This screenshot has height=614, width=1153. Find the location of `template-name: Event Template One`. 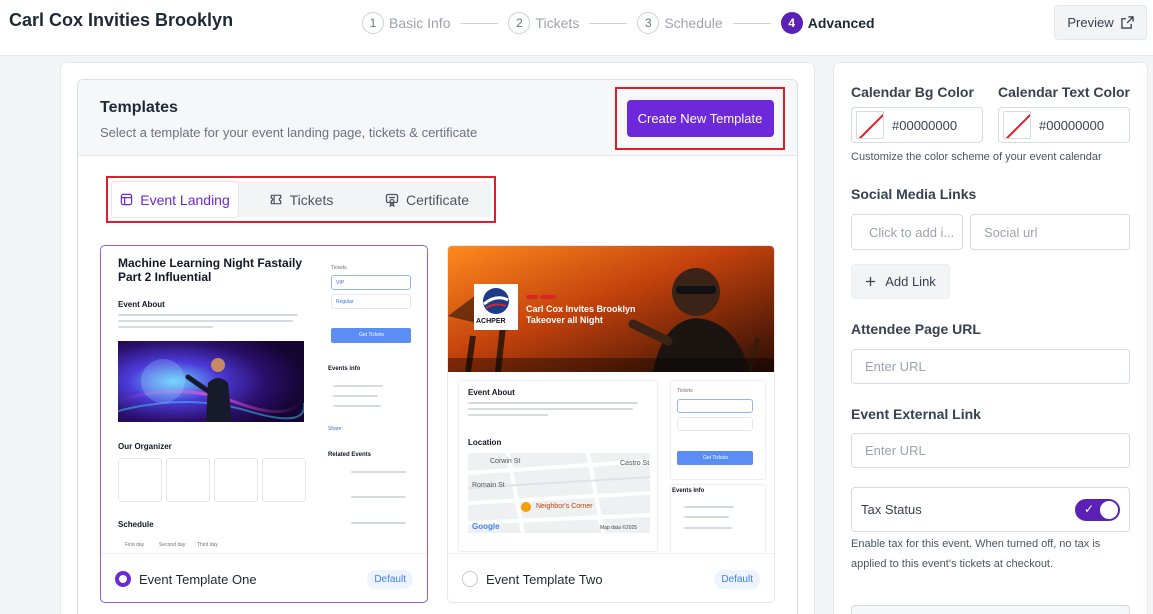

template-name: Event Template One is located at coordinates (198, 579).